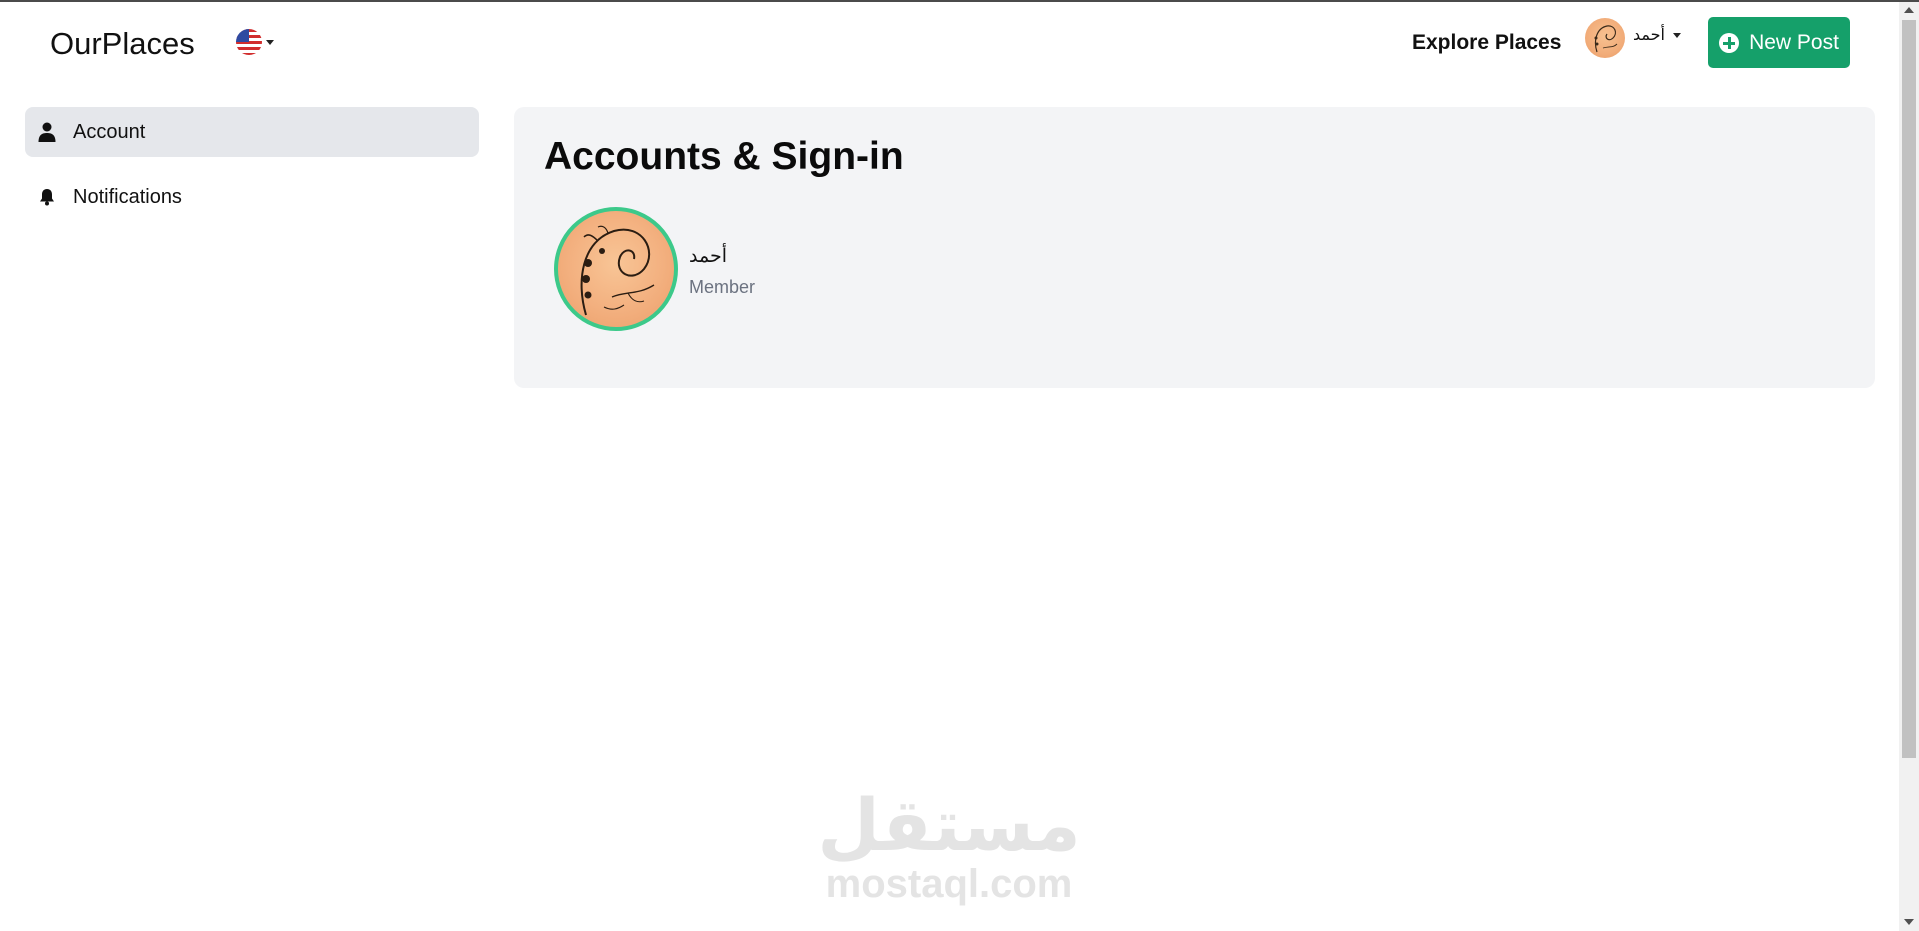 The image size is (1919, 931). What do you see at coordinates (252, 197) in the screenshot?
I see `sidebar-item-notifications: Notifications` at bounding box center [252, 197].